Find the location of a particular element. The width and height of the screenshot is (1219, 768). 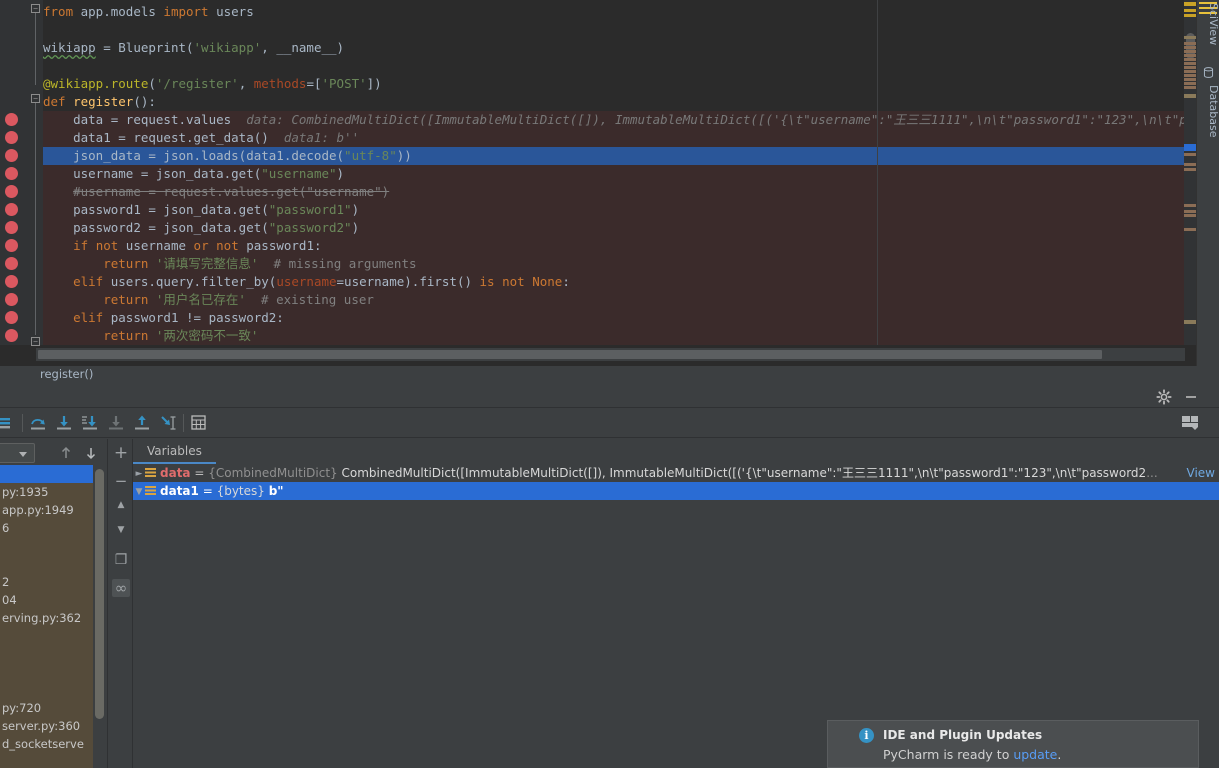

code-line: return '请填写完整信息' # missing arguments is located at coordinates (613, 264).